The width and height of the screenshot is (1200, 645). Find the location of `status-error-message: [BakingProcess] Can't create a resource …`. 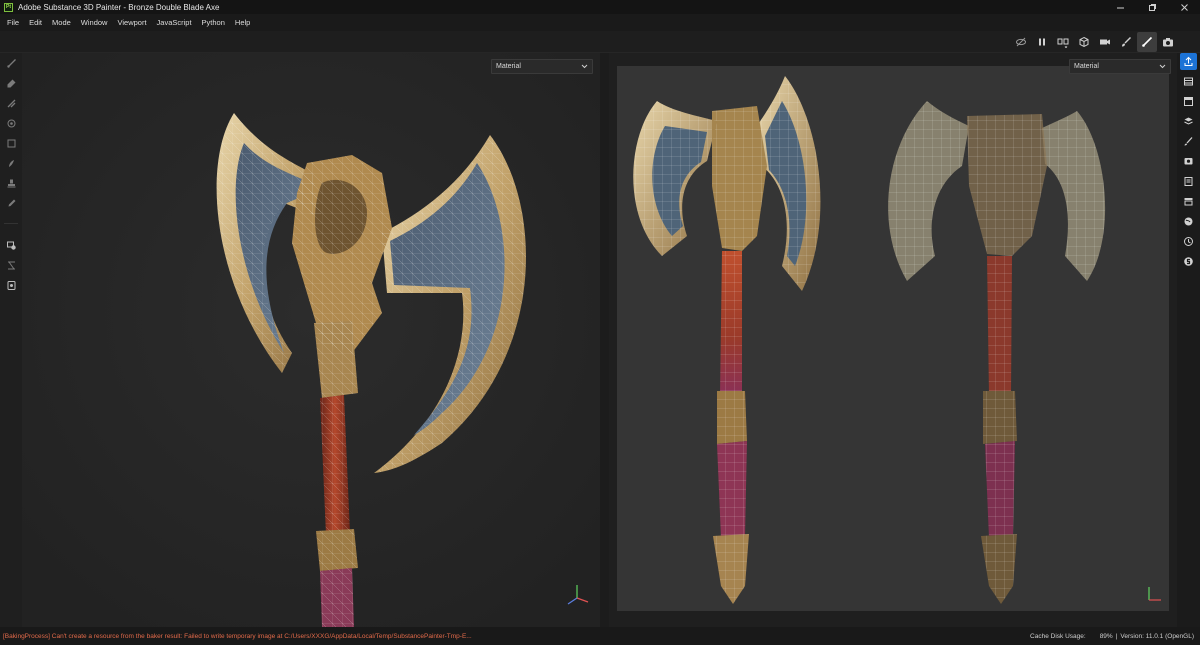

status-error-message: [BakingProcess] Can't create a resource … is located at coordinates (236, 636).